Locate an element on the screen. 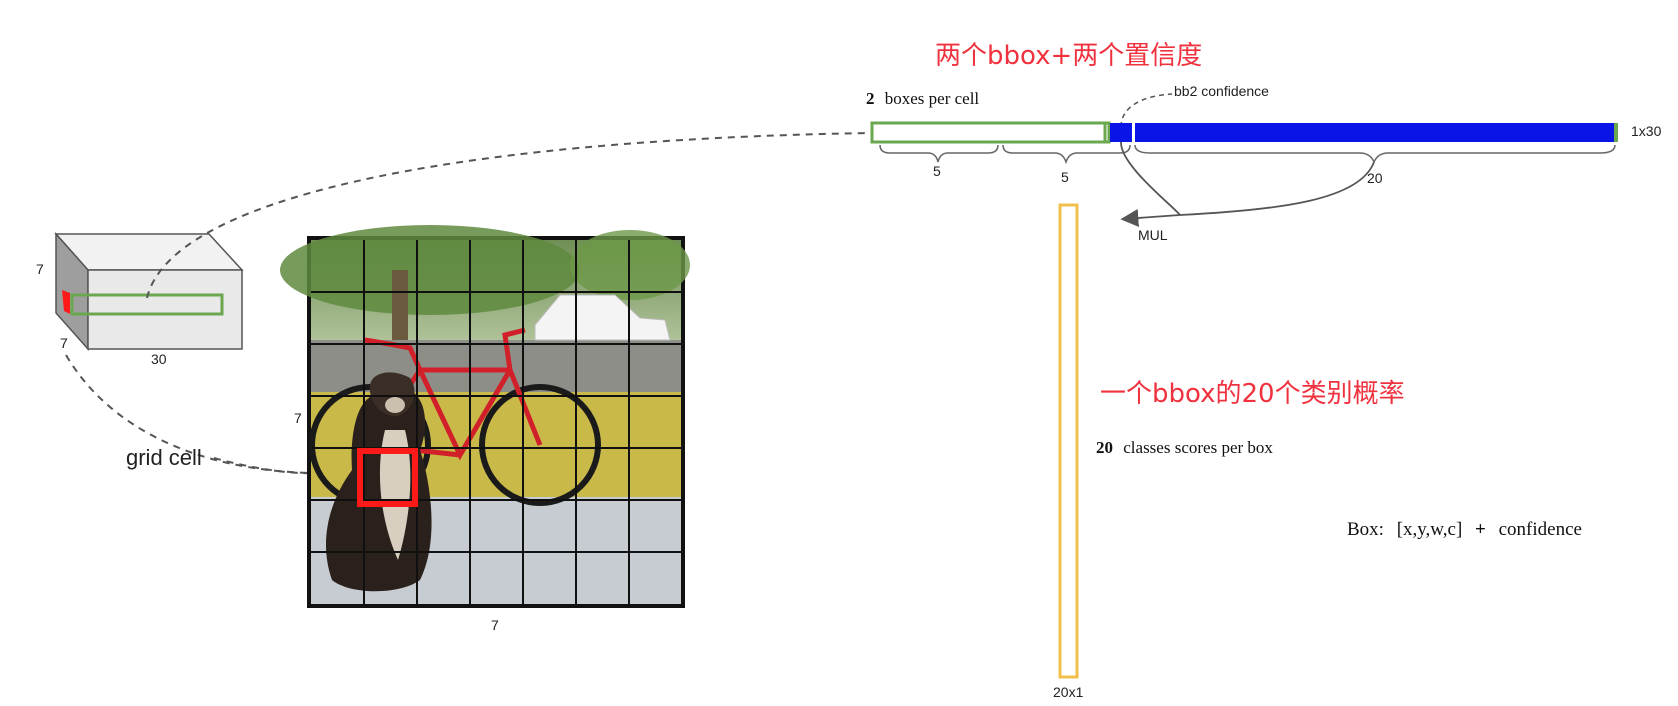 The height and width of the screenshot is (706, 1678). seg2-brace is located at coordinates (1066, 154).